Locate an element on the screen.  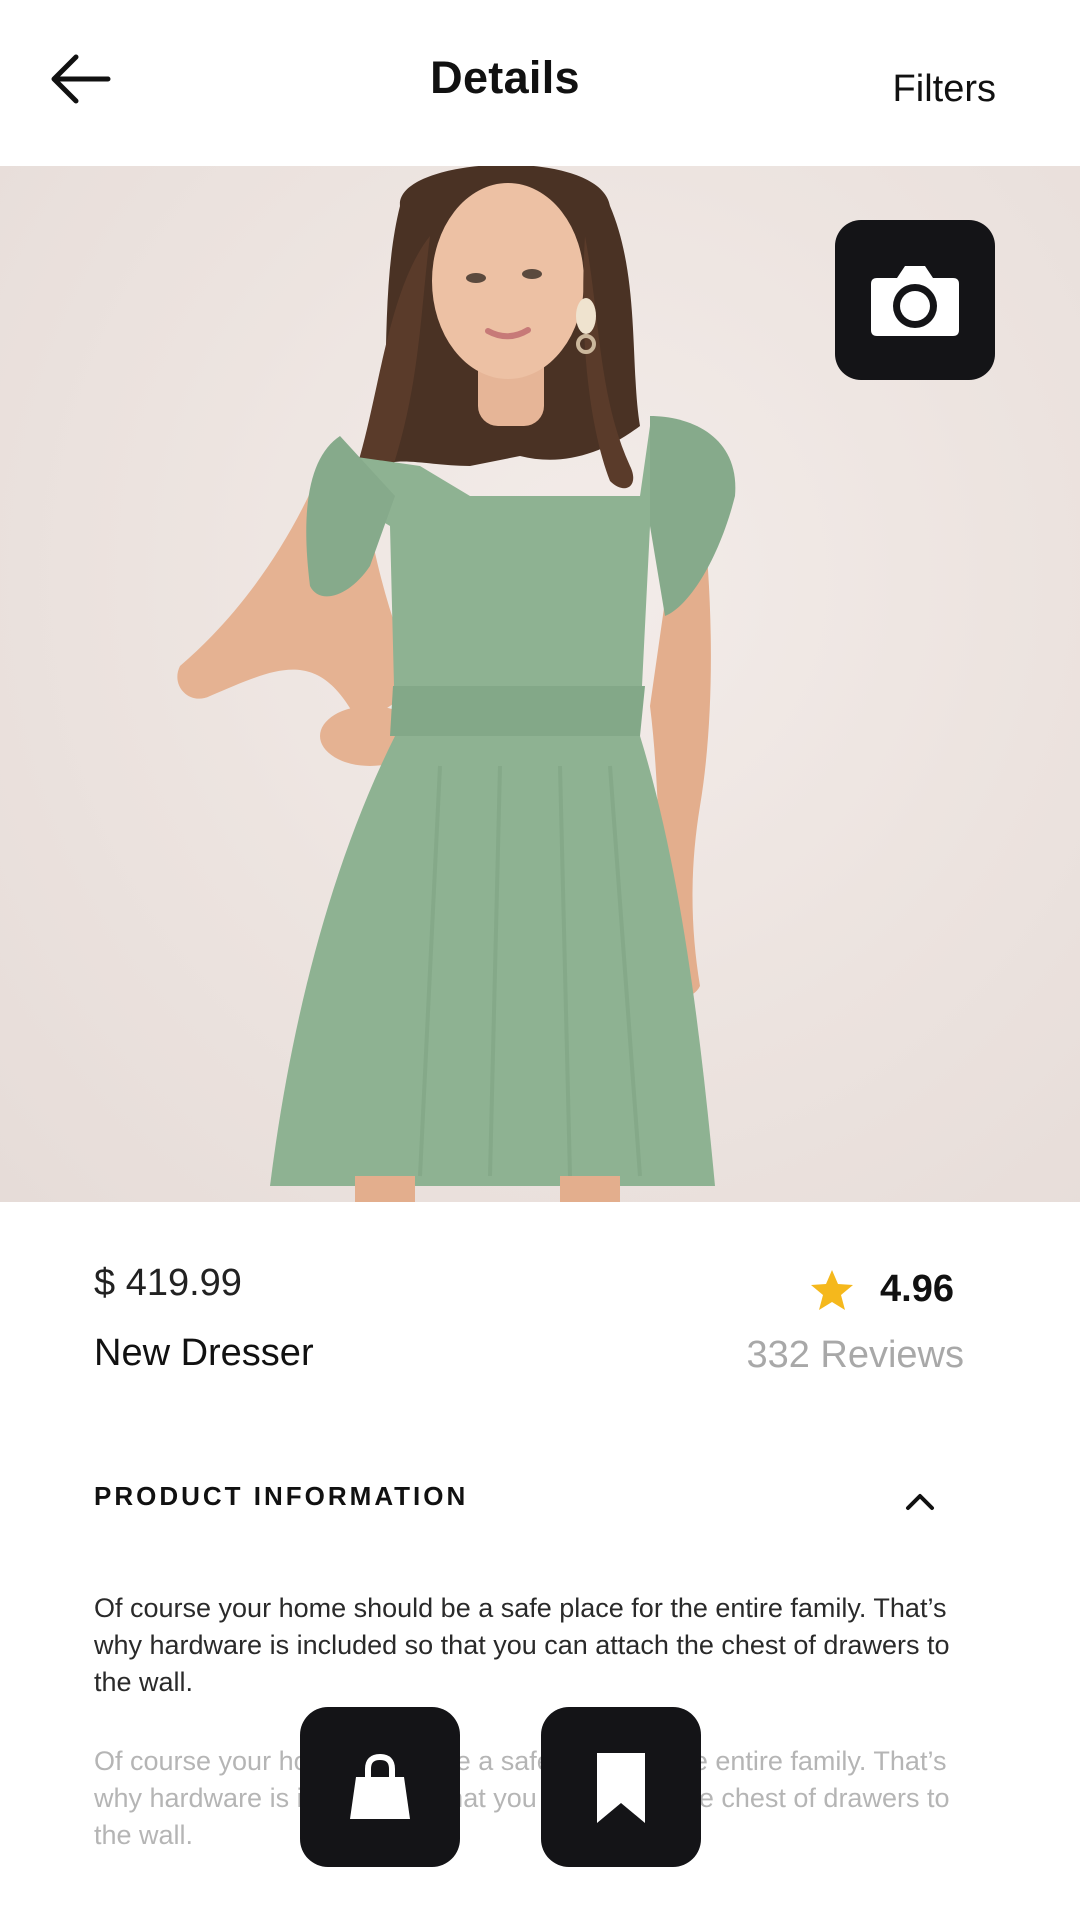
reviews-count: 332 Reviews is located at coordinates (855, 1355).